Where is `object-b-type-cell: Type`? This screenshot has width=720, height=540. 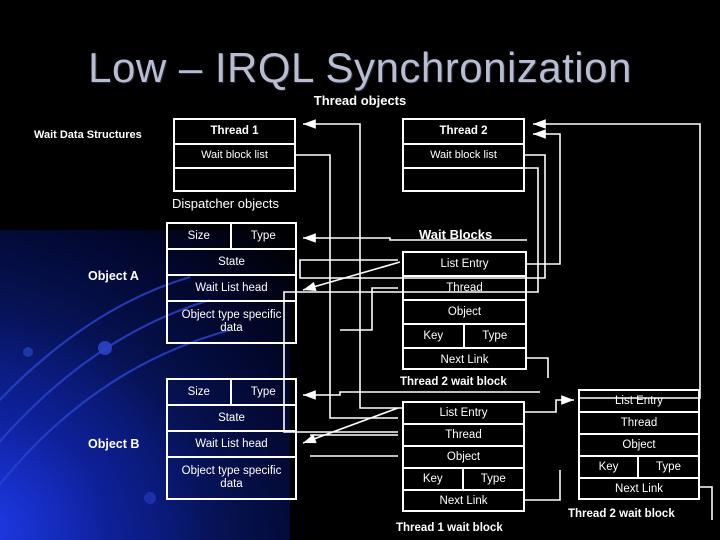 object-b-type-cell: Type is located at coordinates (263, 391).